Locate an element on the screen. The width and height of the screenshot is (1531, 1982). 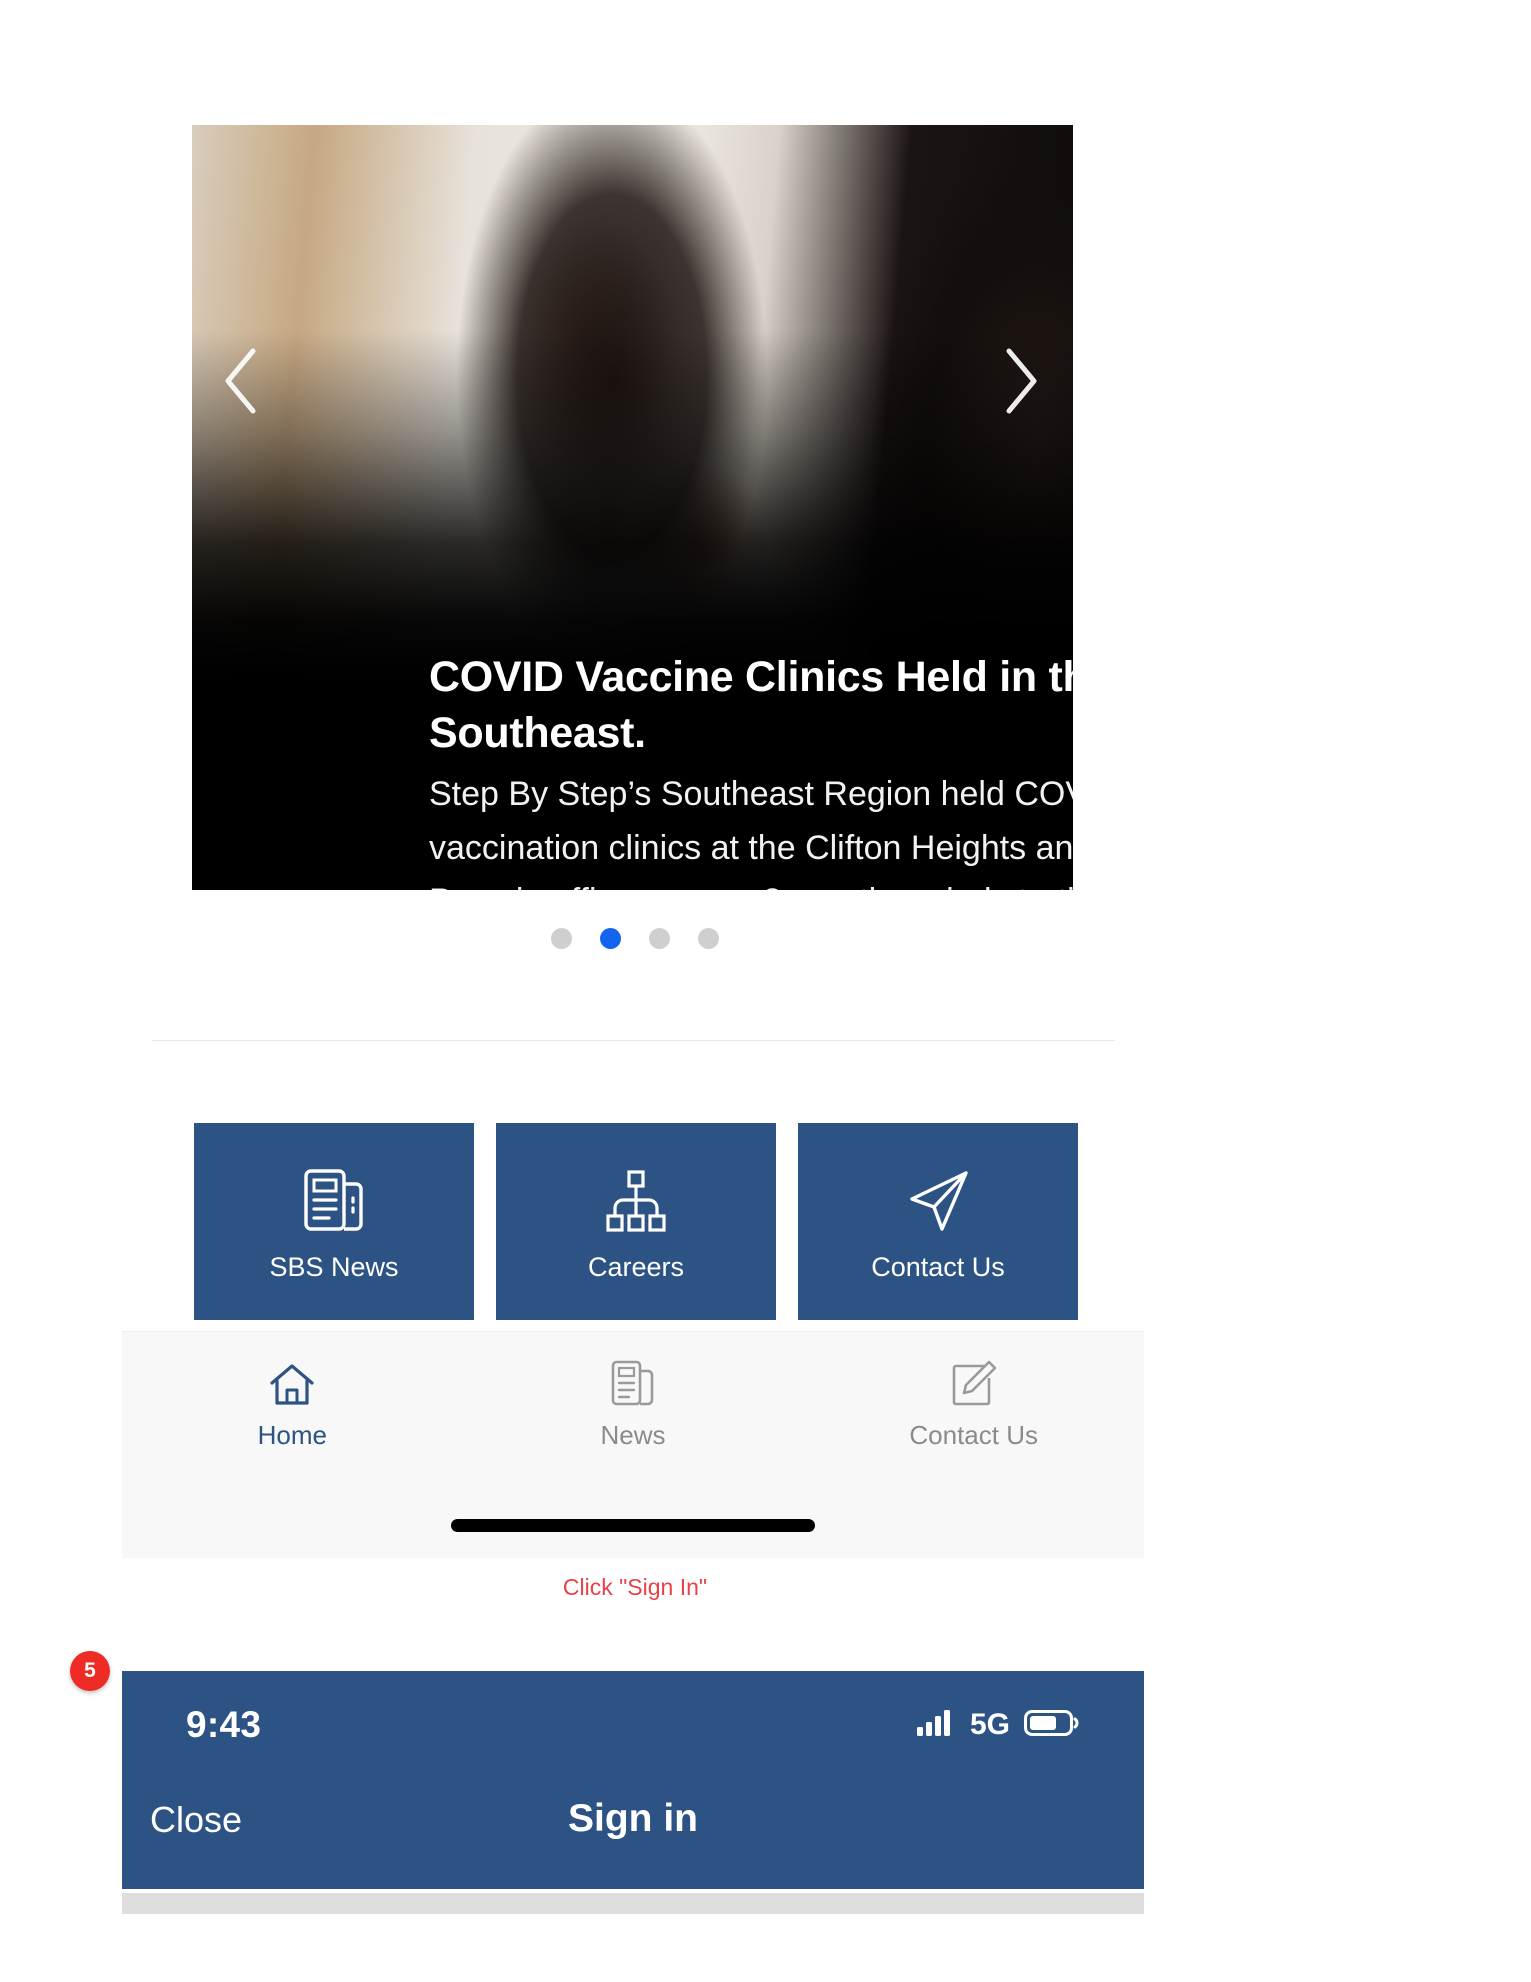
quick-tile-label: SBS News is located at coordinates (334, 1267).